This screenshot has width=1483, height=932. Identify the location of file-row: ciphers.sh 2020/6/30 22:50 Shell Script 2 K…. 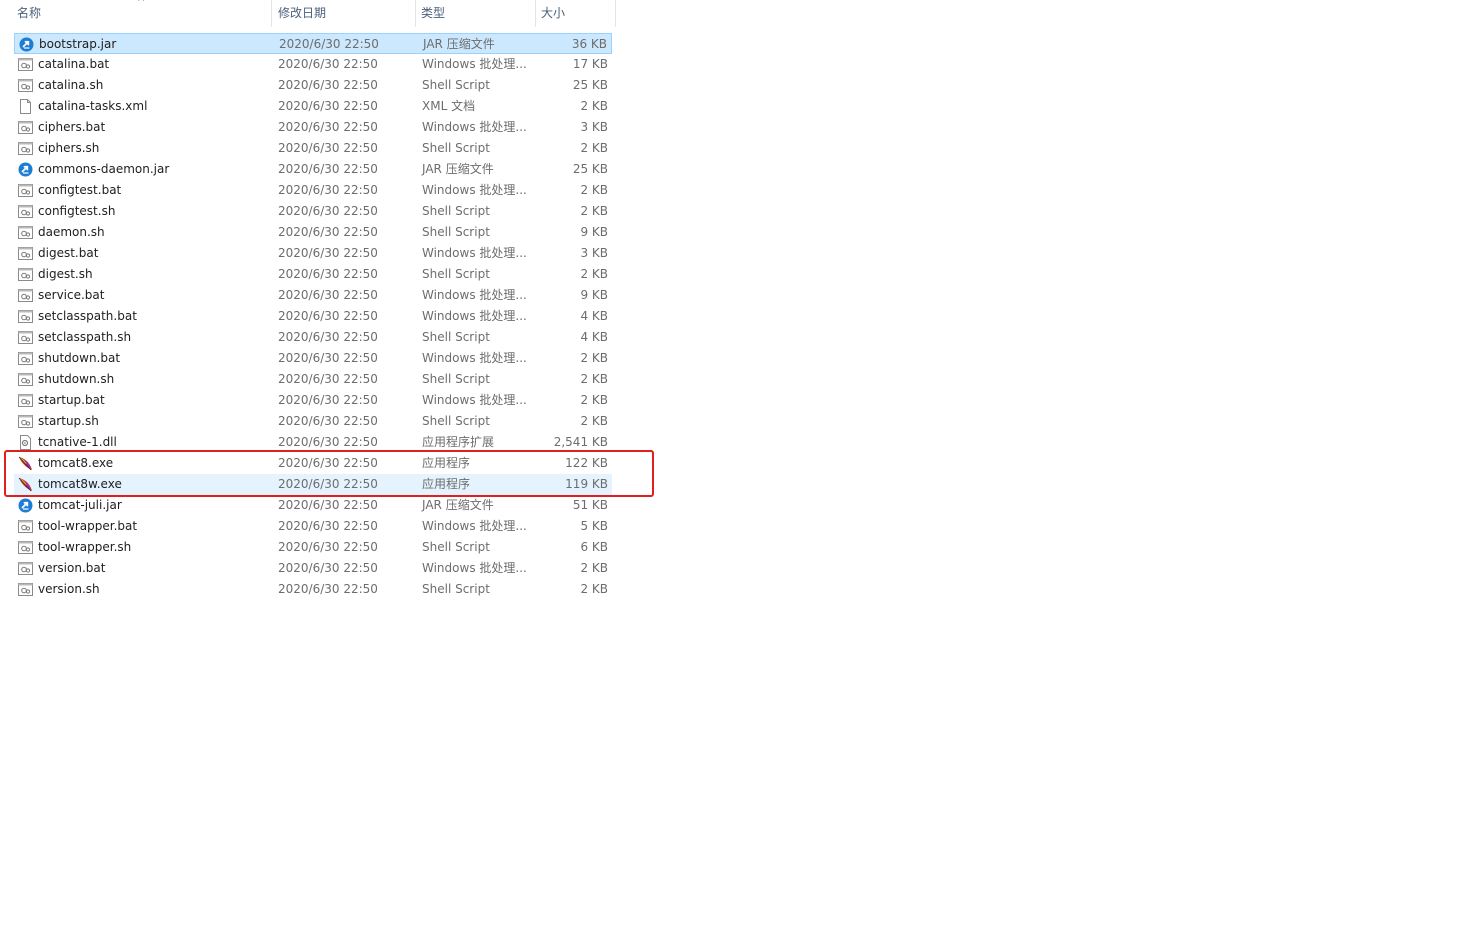
(313, 148).